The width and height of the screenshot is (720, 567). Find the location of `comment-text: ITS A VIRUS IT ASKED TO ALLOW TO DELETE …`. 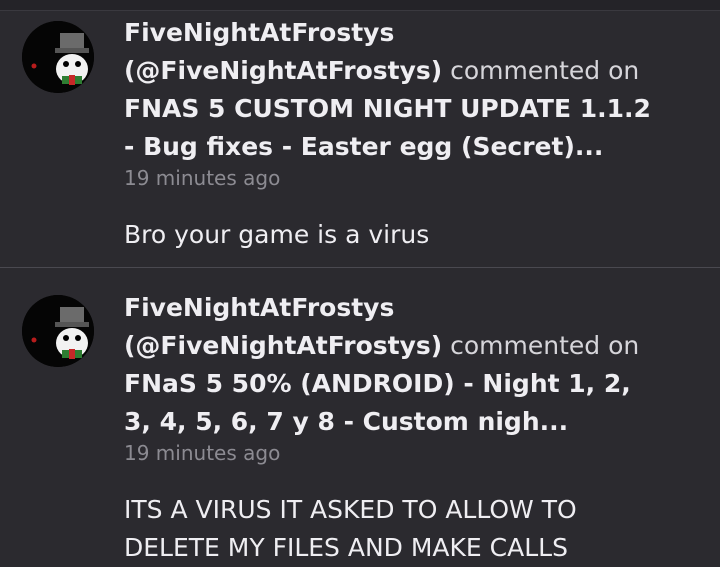

comment-text: ITS A VIRUS IT ASKED TO ALLOW TO DELETE … is located at coordinates (418, 529).